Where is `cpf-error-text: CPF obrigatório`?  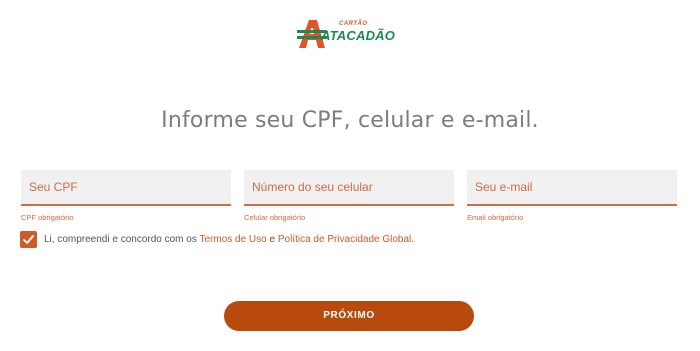 cpf-error-text: CPF obrigatório is located at coordinates (47, 217).